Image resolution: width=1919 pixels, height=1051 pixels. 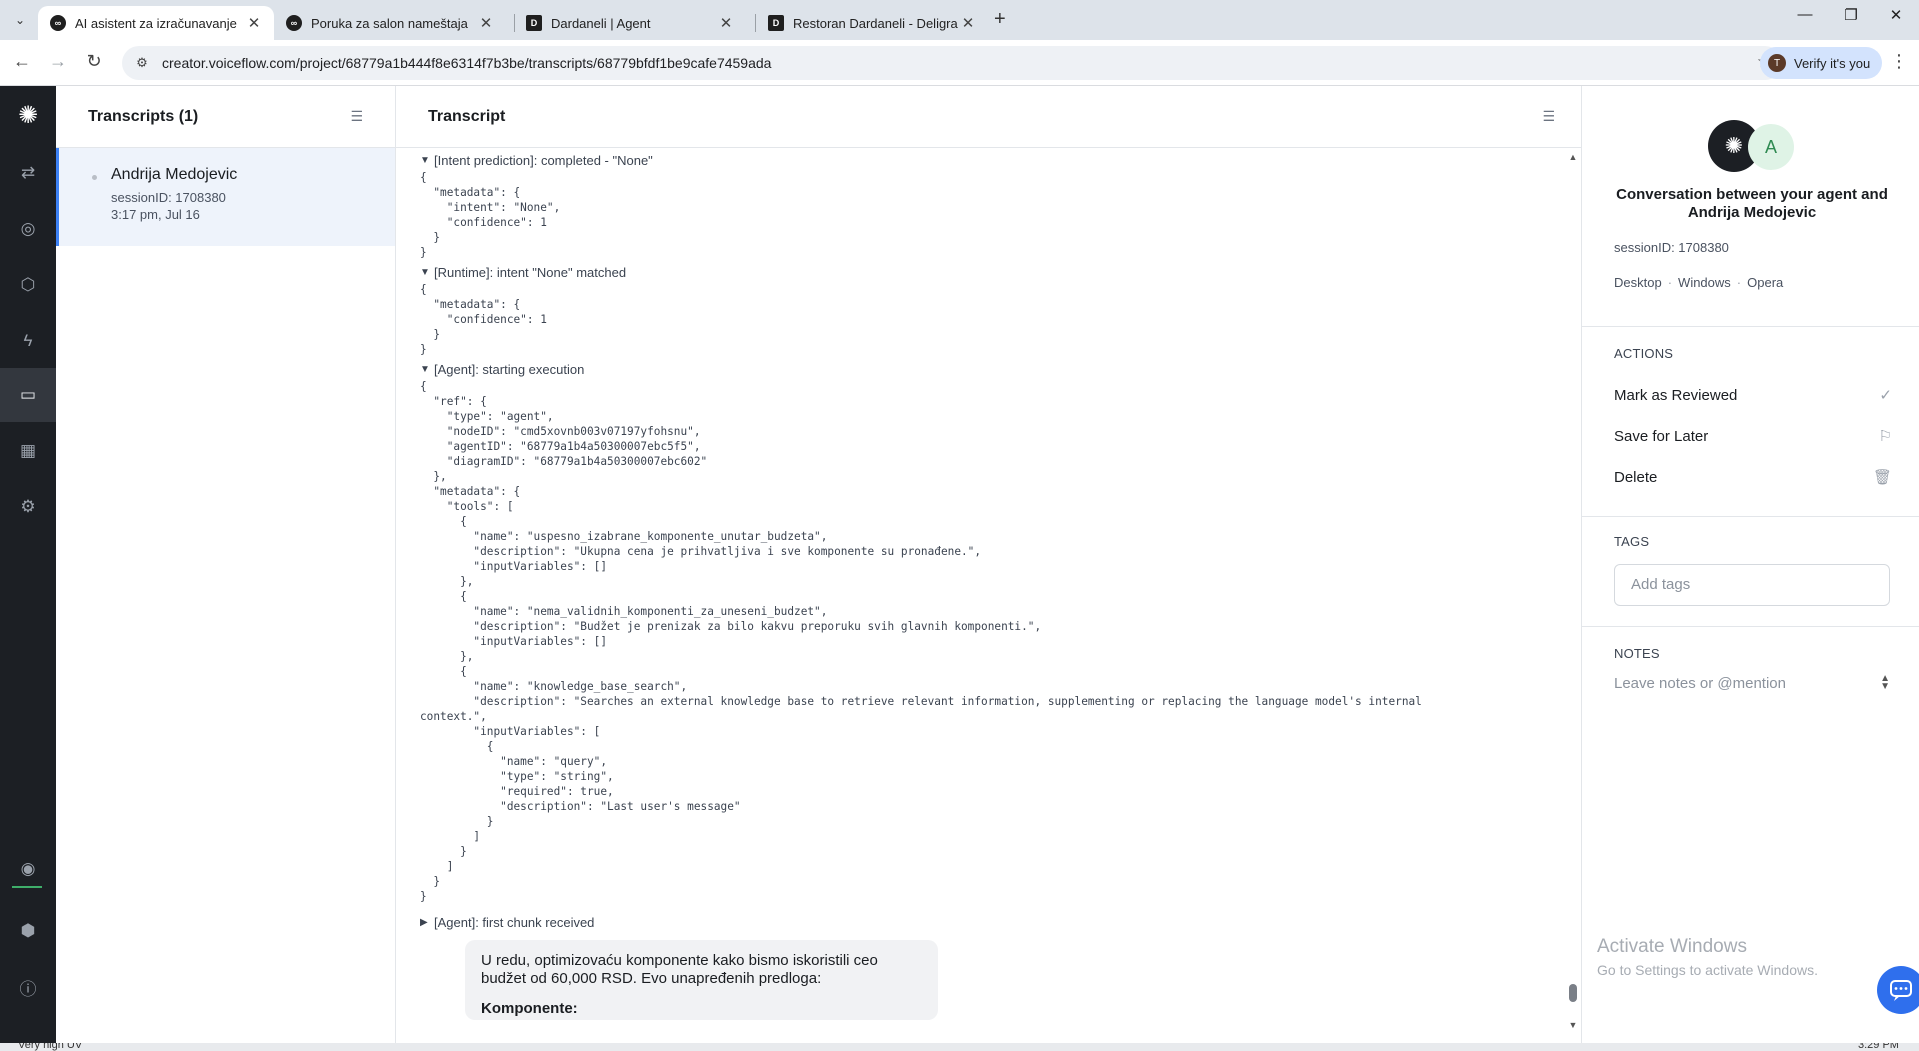 I want to click on browser-tab: ∞ Poruka za salon nameštaja ✕, so click(x=390, y=23).